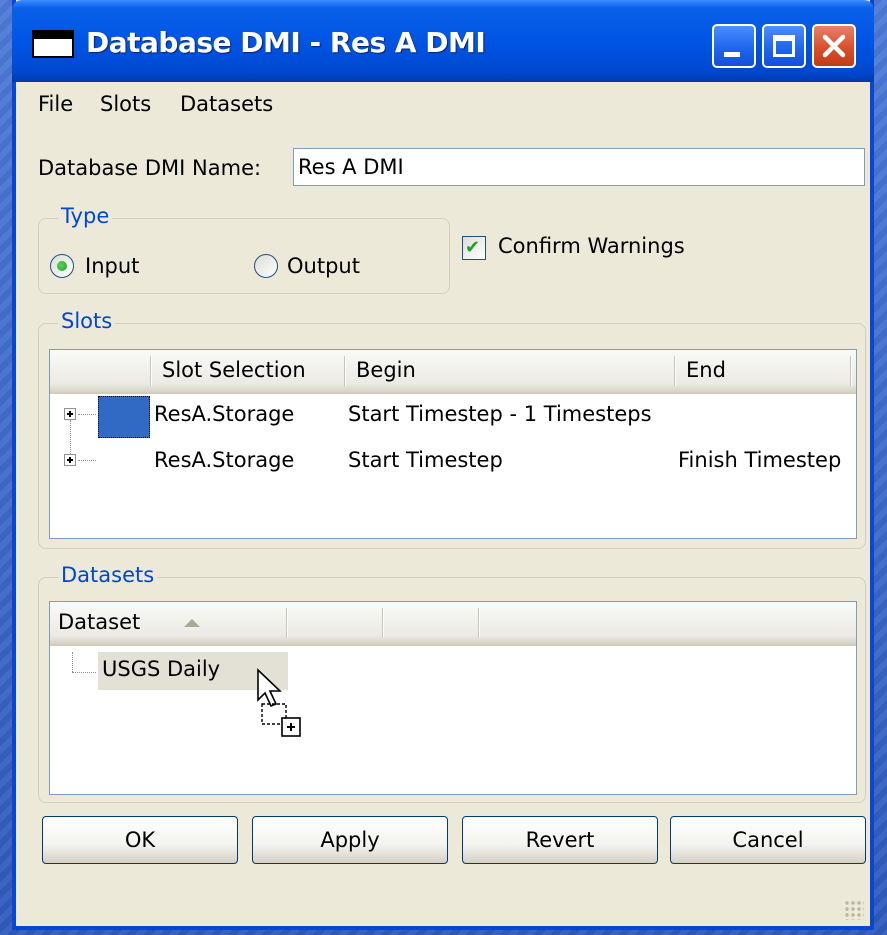 This screenshot has height=935, width=887. Describe the element at coordinates (500, 414) in the screenshot. I see `row-begin: Start Timestep - 1 Timesteps` at that location.